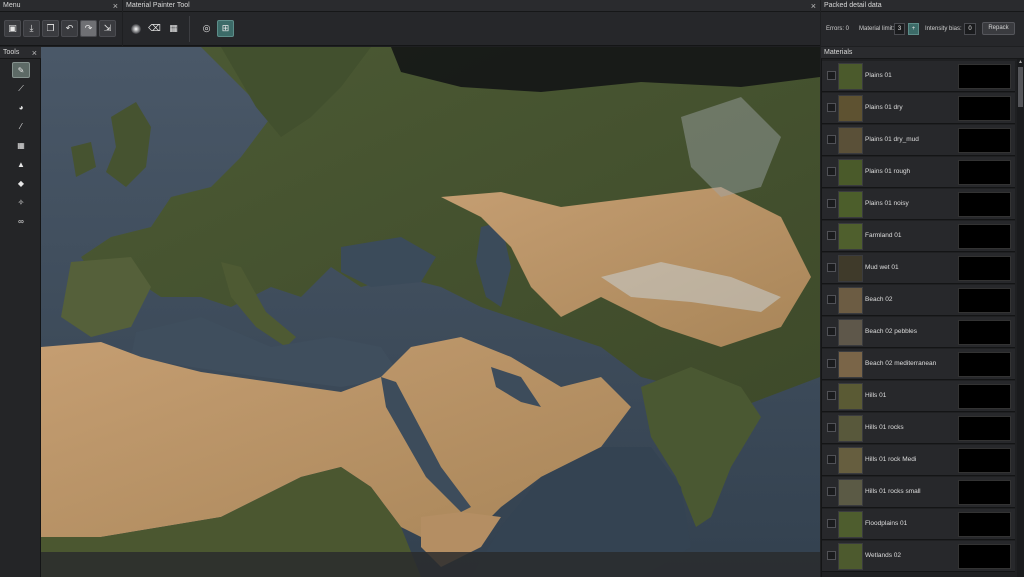 This screenshot has height=577, width=1024. I want to click on material-row: Plains 01 noisy, so click(918, 204).